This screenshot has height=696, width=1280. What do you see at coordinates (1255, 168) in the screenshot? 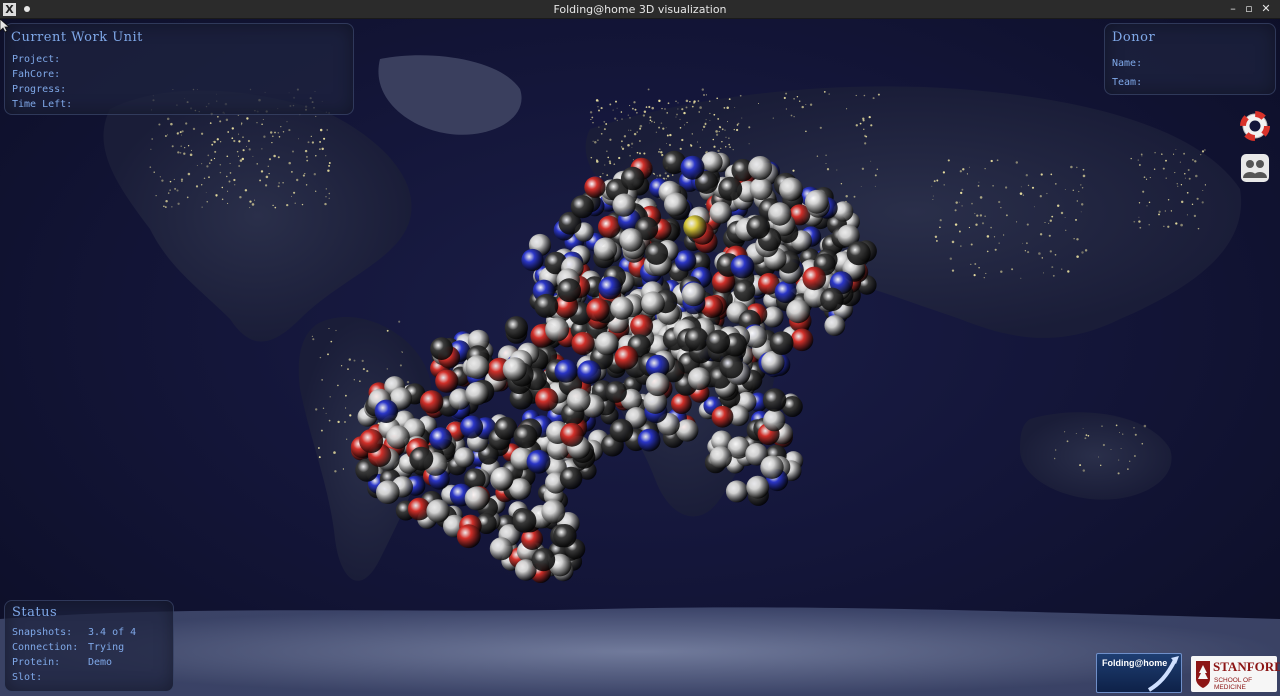
I see `team-icon` at bounding box center [1255, 168].